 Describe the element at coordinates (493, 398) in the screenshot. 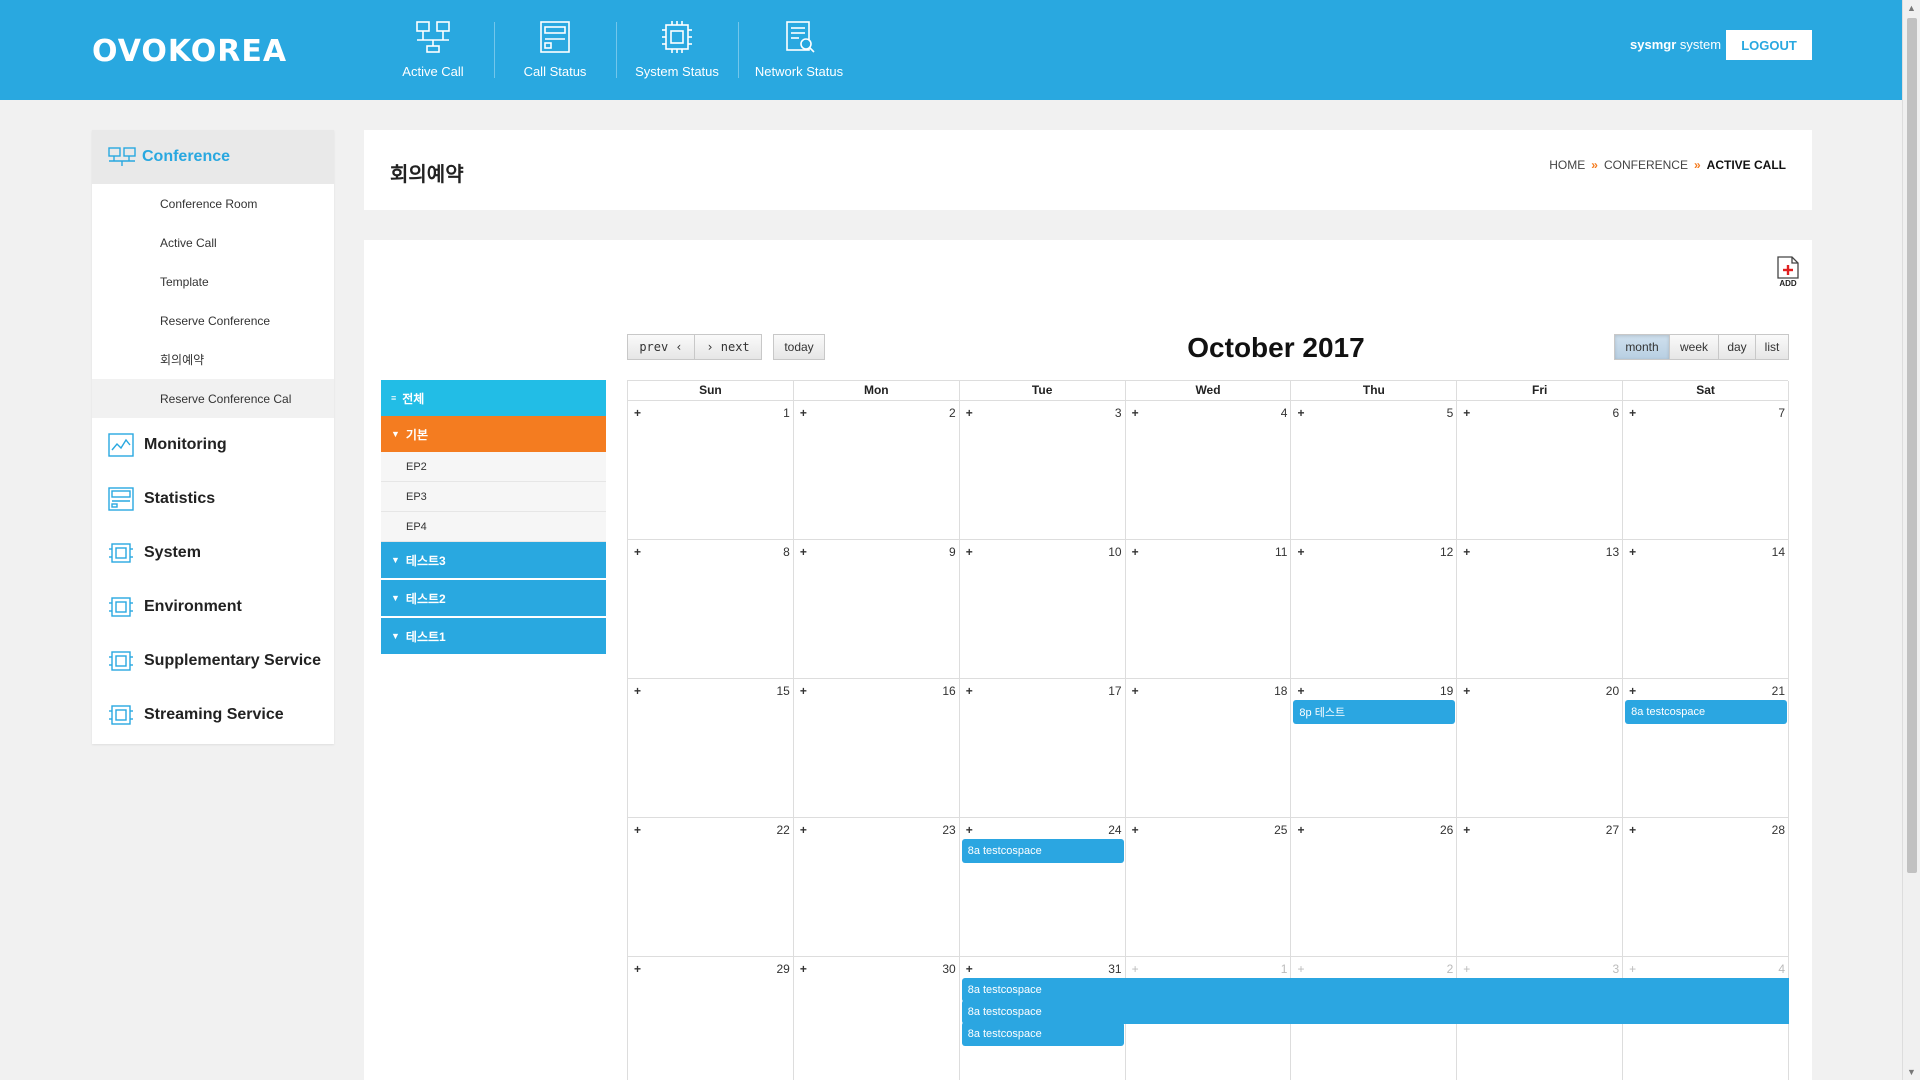

I see `tree-item-all: ≡ 전체` at that location.